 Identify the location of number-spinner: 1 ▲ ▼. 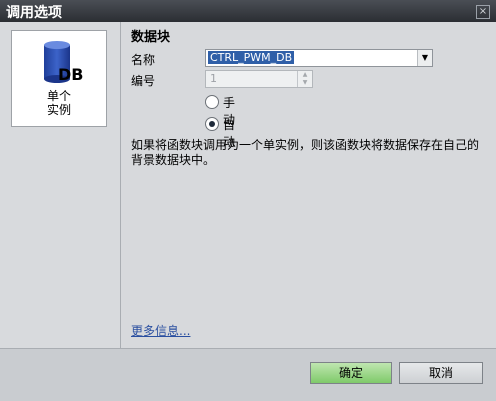
(259, 79).